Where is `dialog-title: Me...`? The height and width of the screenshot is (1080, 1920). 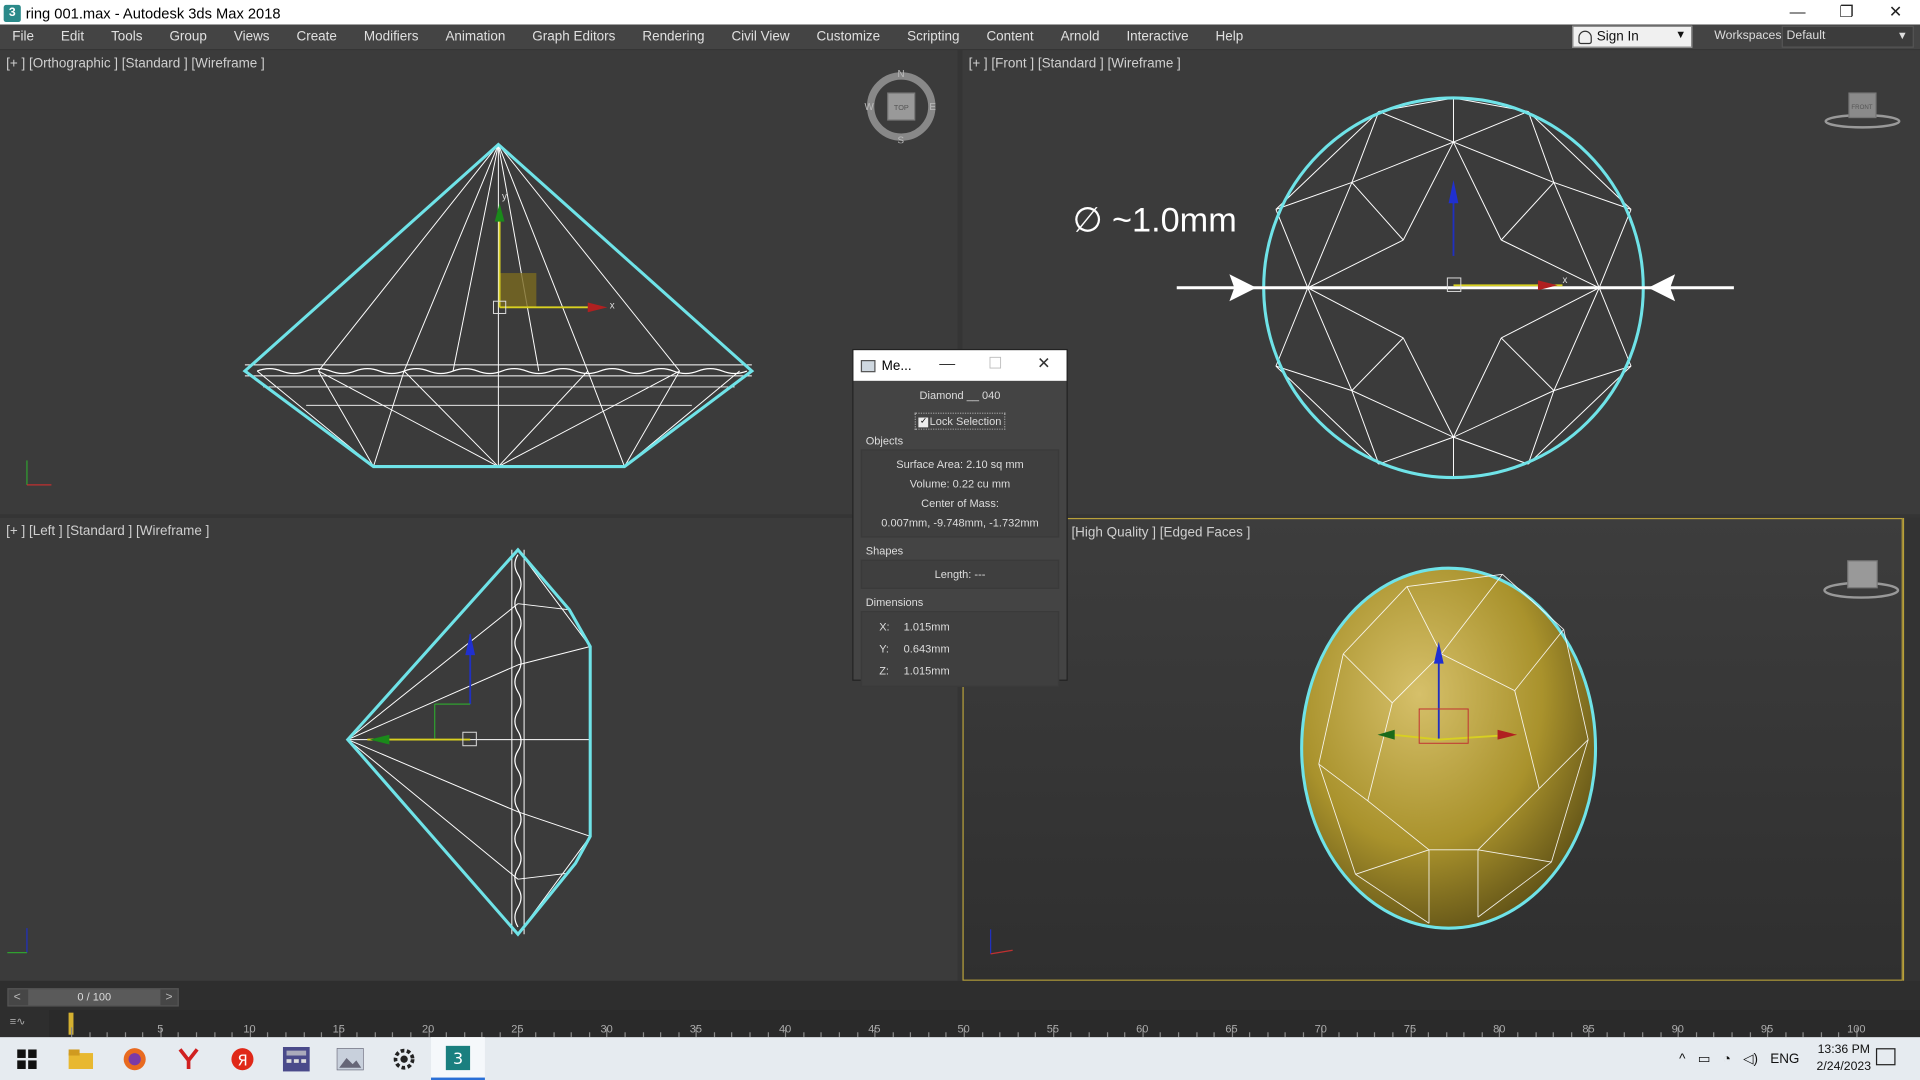 dialog-title: Me... is located at coordinates (896, 365).